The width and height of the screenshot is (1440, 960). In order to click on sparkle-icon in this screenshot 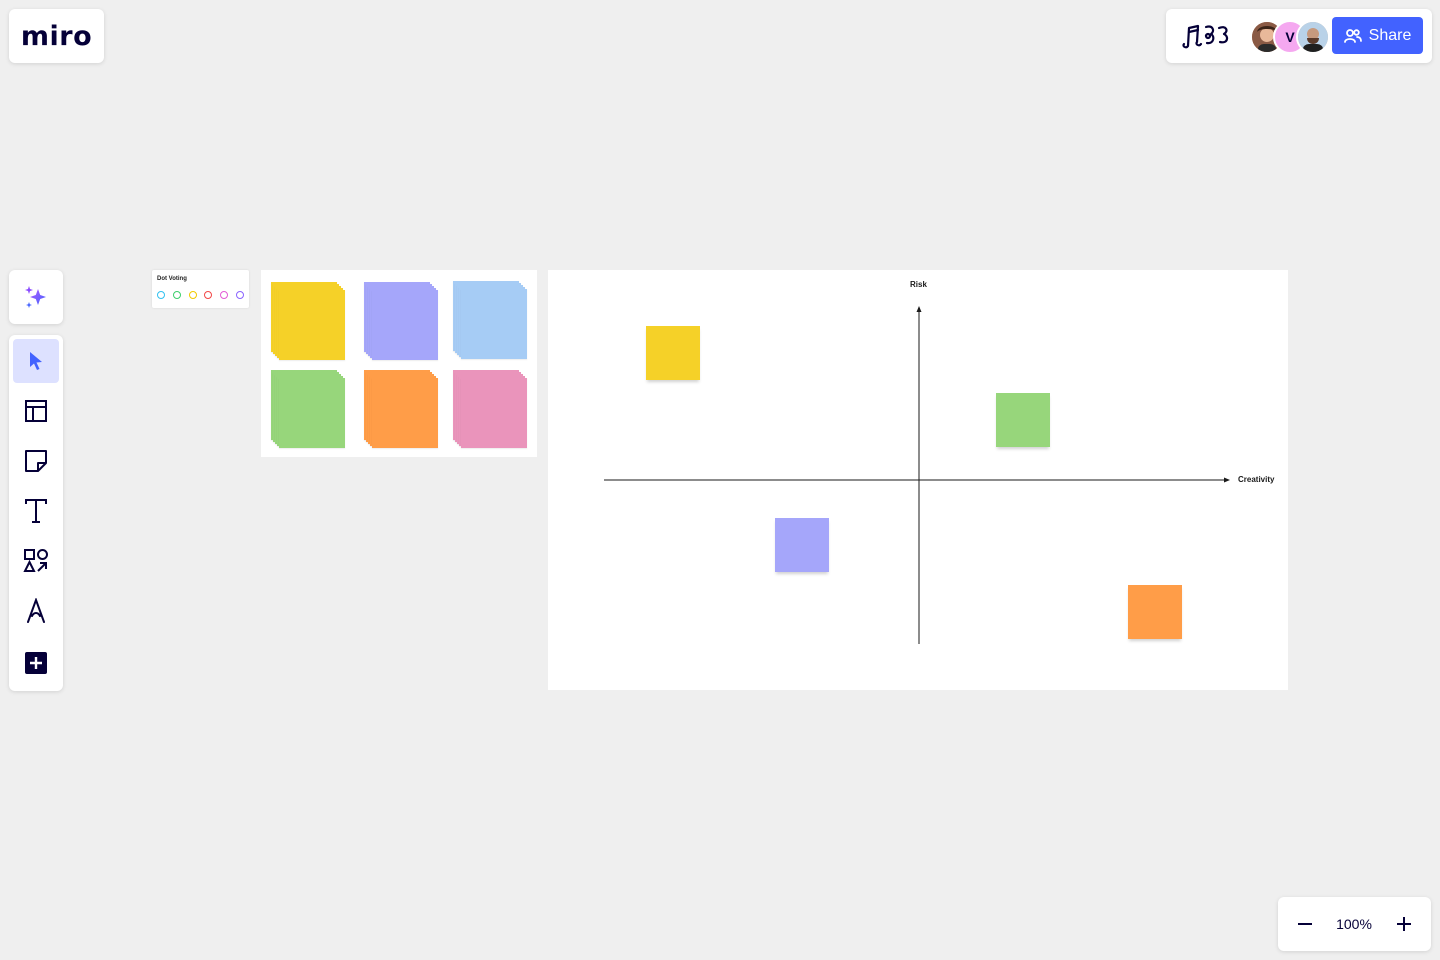, I will do `click(36, 297)`.